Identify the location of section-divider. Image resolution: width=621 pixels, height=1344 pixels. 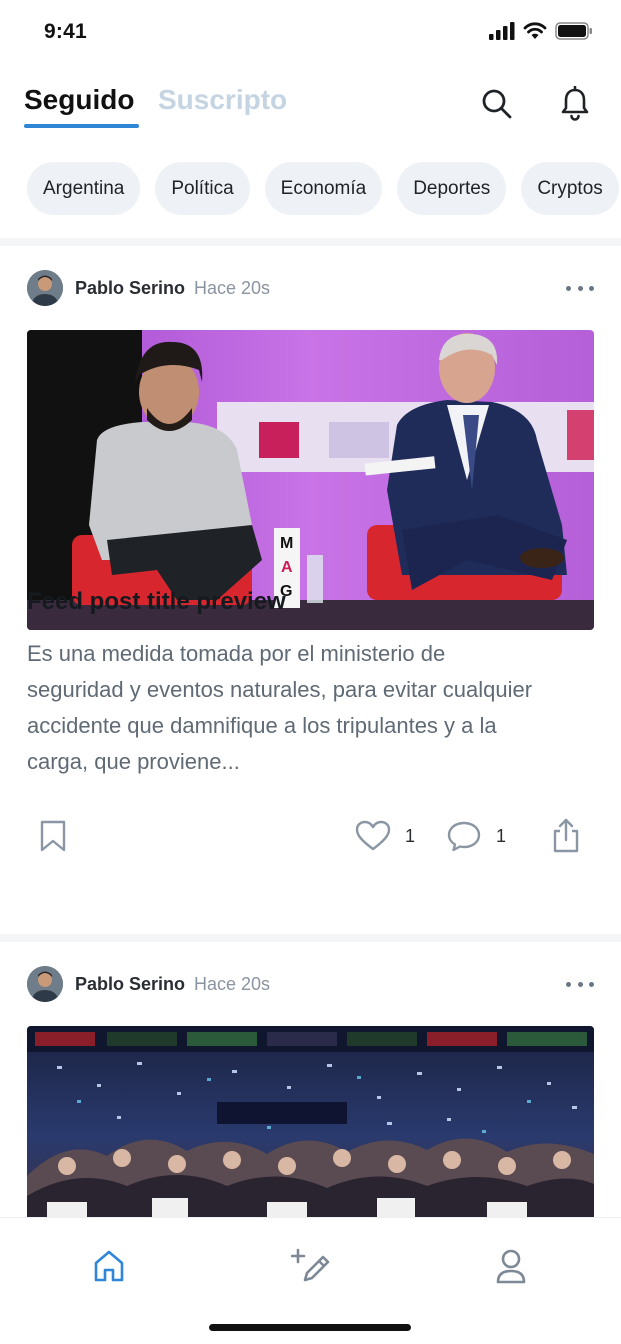
(310, 242).